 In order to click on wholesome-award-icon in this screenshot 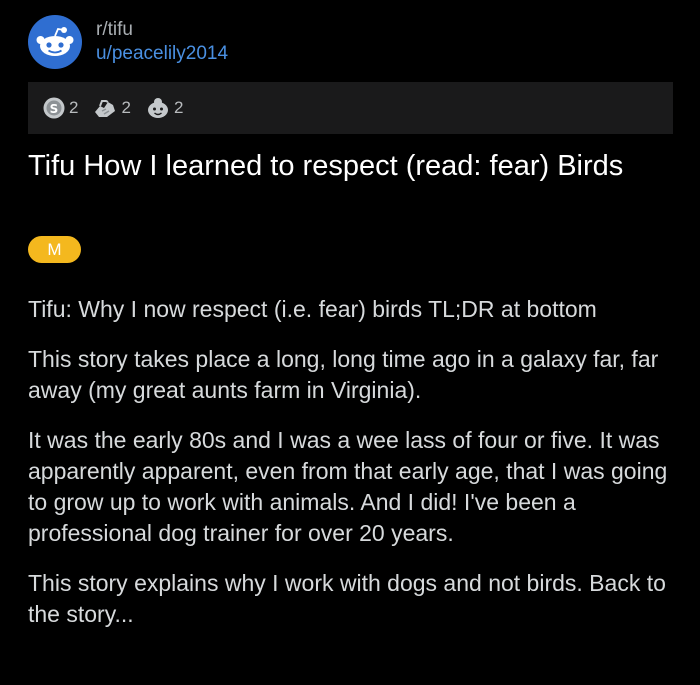, I will do `click(157, 108)`.